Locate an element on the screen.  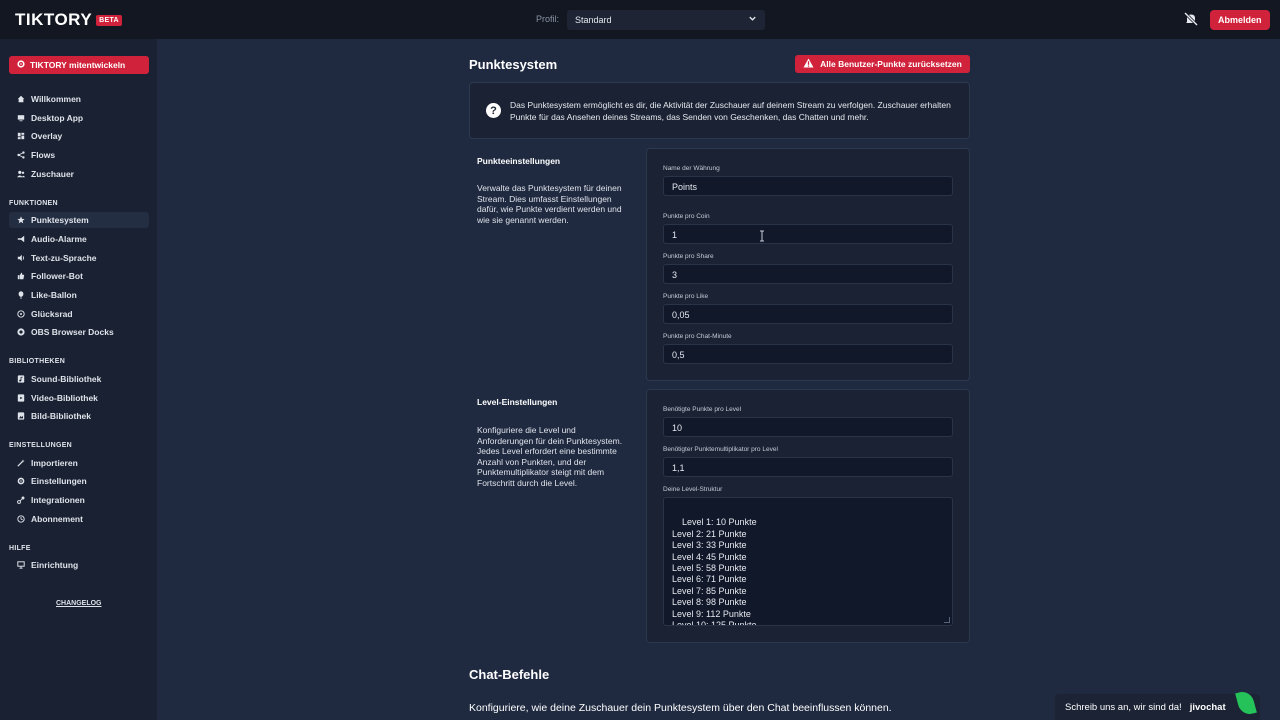
balloon-icon is located at coordinates (21, 295).